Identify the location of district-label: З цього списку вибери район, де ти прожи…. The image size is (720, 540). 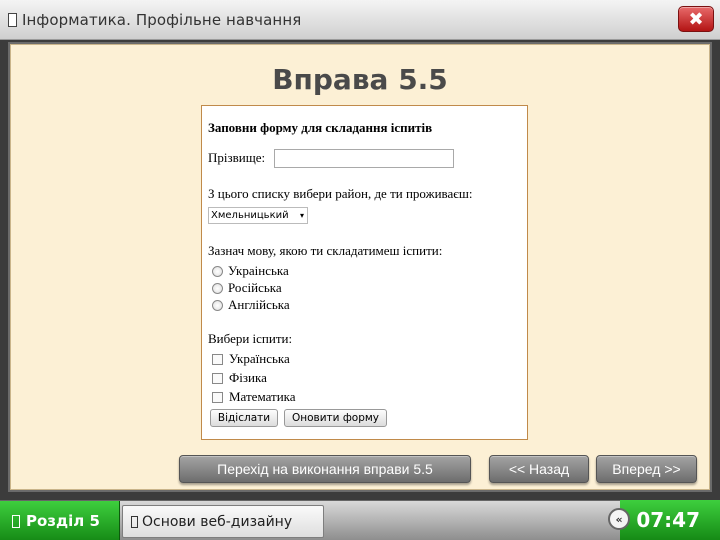
(340, 193).